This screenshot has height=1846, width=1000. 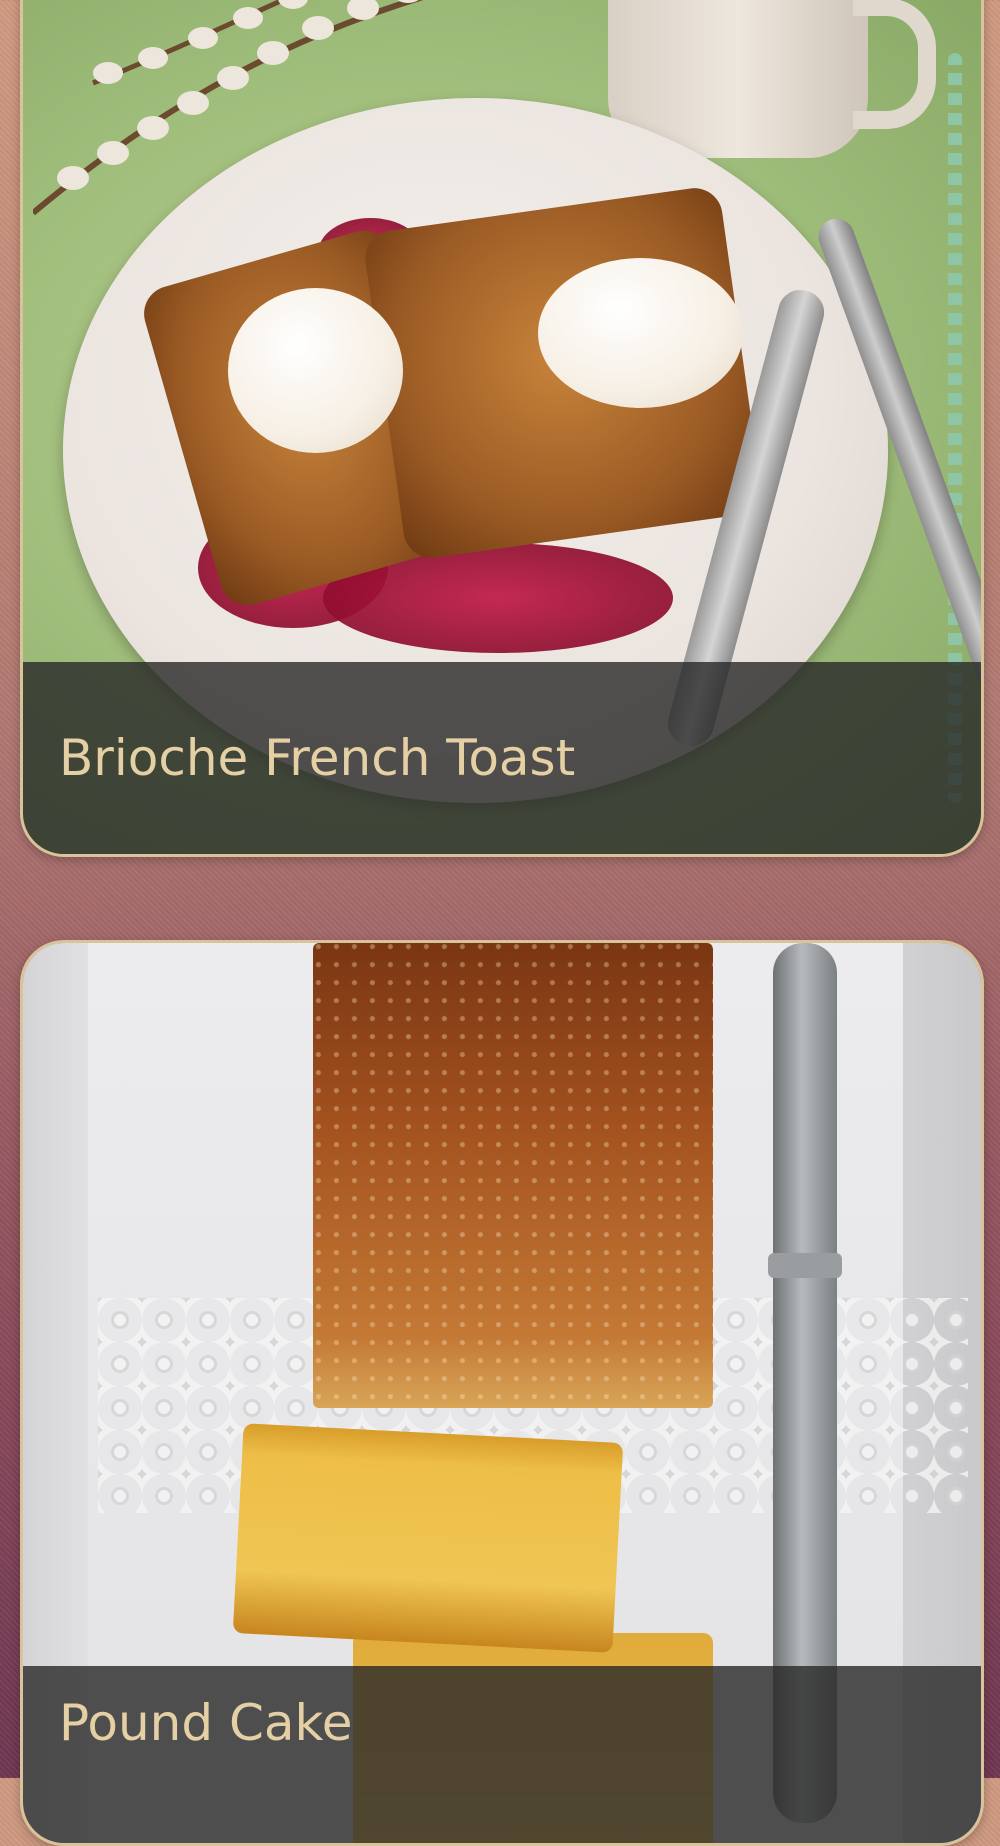 What do you see at coordinates (502, 1754) in the screenshot?
I see `recipe-title-overlay: Pound Cake` at bounding box center [502, 1754].